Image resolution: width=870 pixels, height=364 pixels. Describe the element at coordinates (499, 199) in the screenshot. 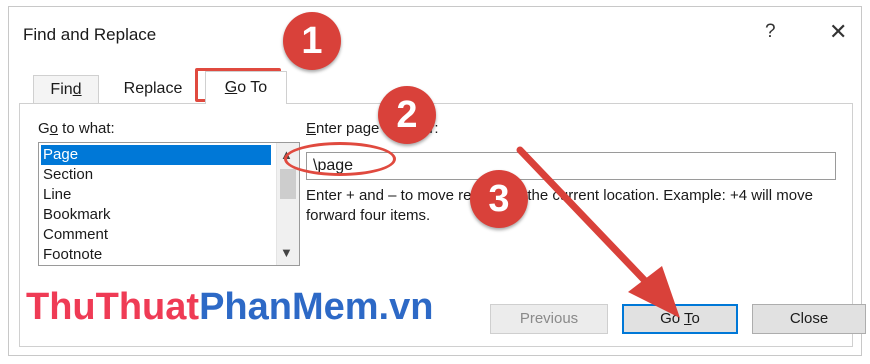

I see `step-3-badge: 3` at that location.